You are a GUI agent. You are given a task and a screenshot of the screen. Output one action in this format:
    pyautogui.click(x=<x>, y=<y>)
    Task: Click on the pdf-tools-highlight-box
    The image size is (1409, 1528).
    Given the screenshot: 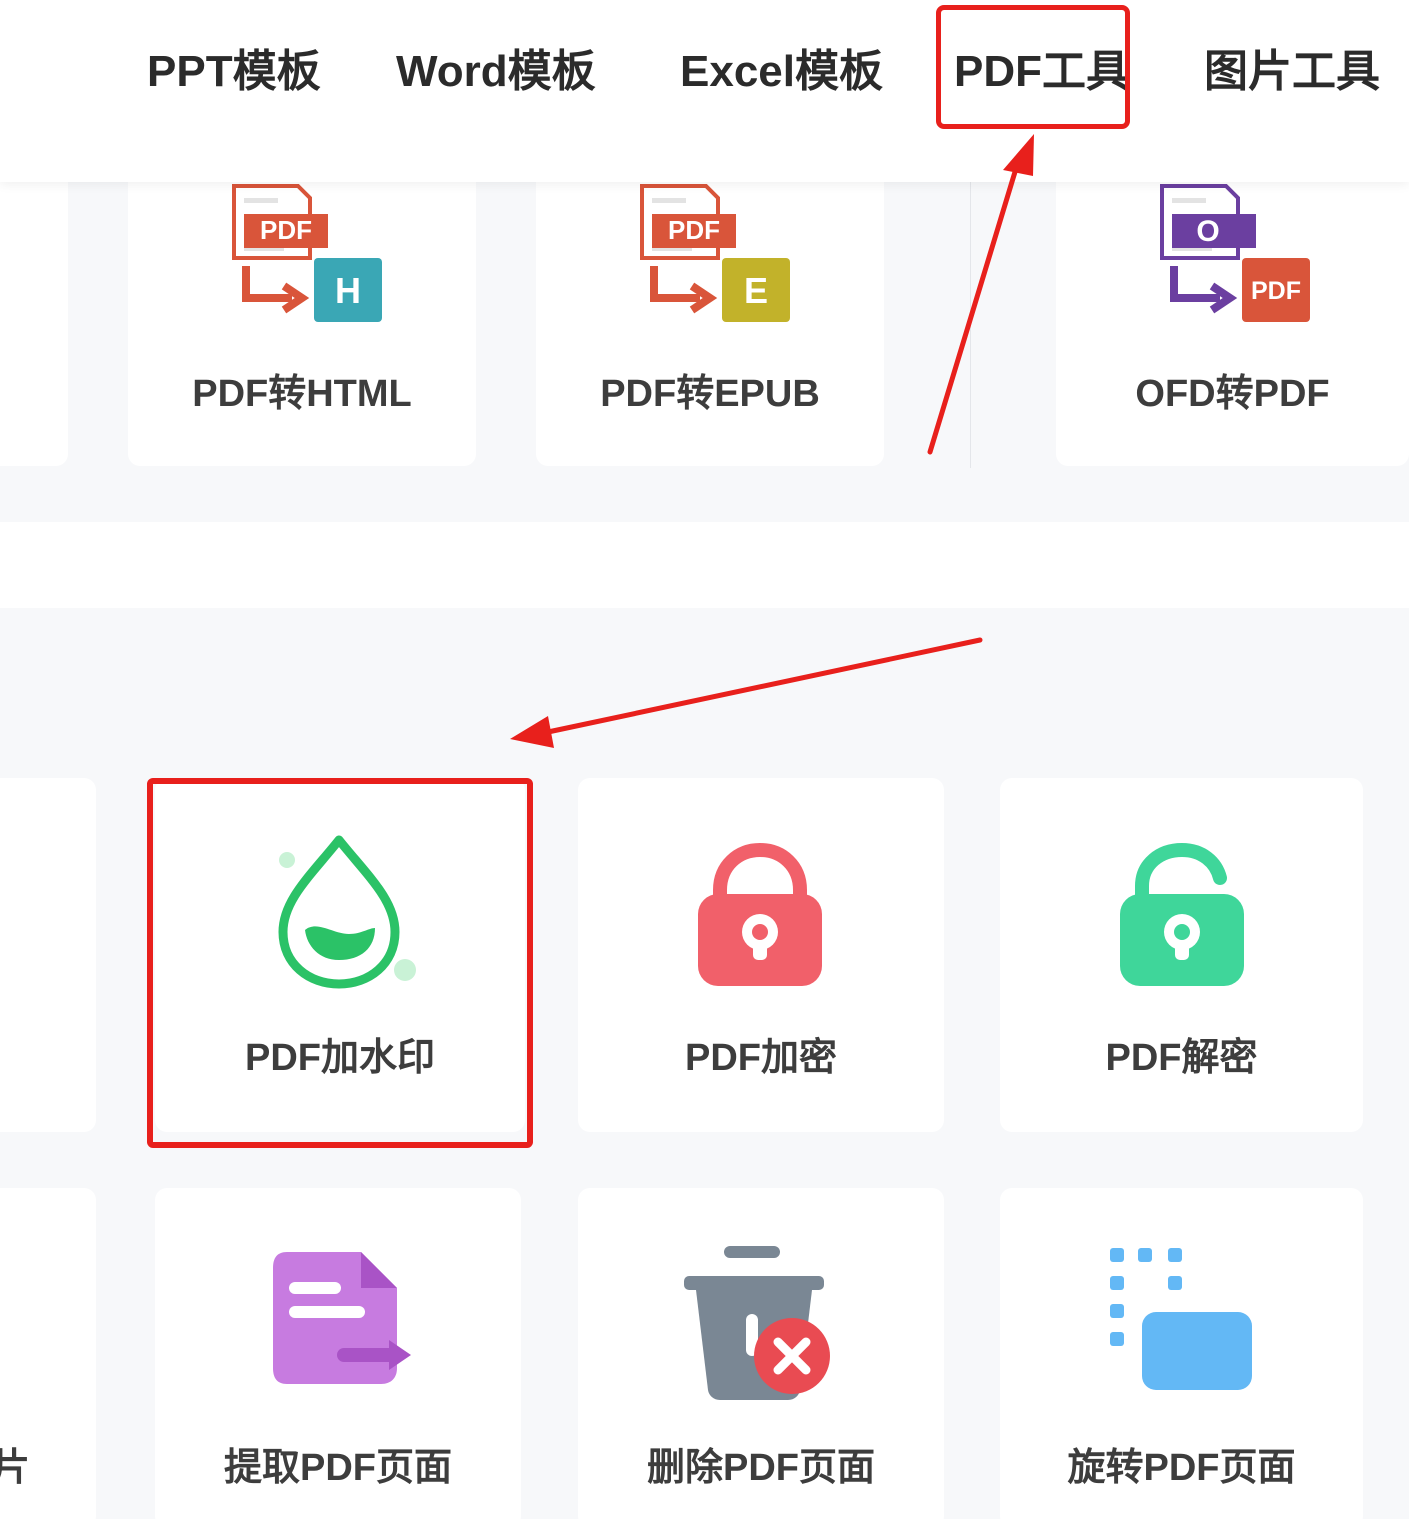 What is the action you would take?
    pyautogui.click(x=1033, y=67)
    